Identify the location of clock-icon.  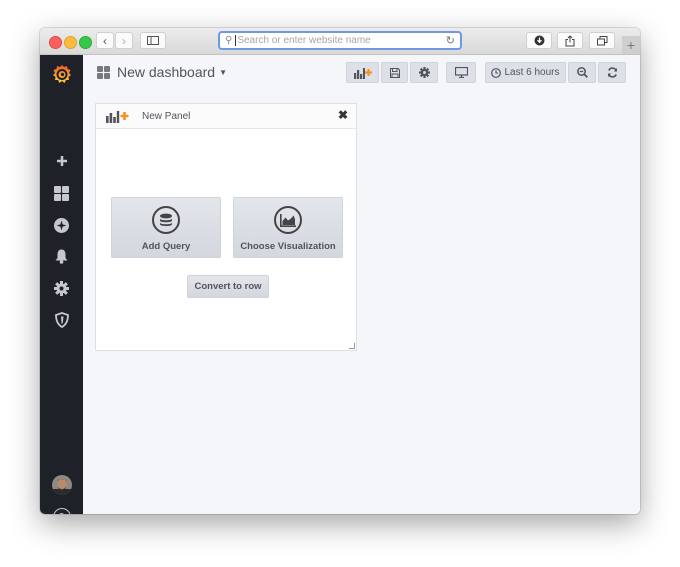
(496, 72).